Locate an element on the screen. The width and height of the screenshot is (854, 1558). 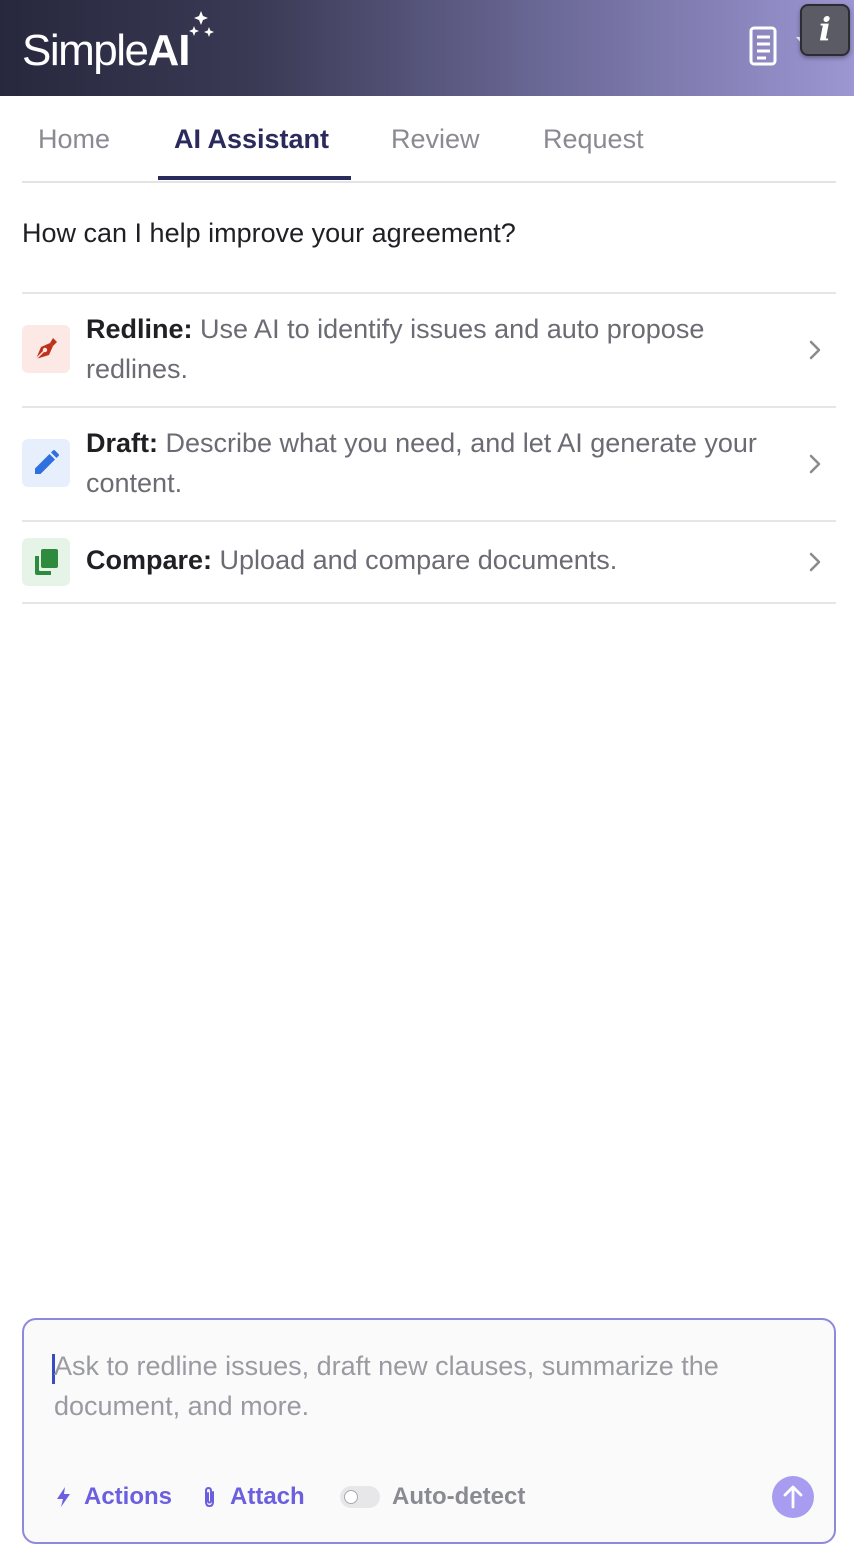
simpleai-logo: SimpleAI is located at coordinates (118, 43).